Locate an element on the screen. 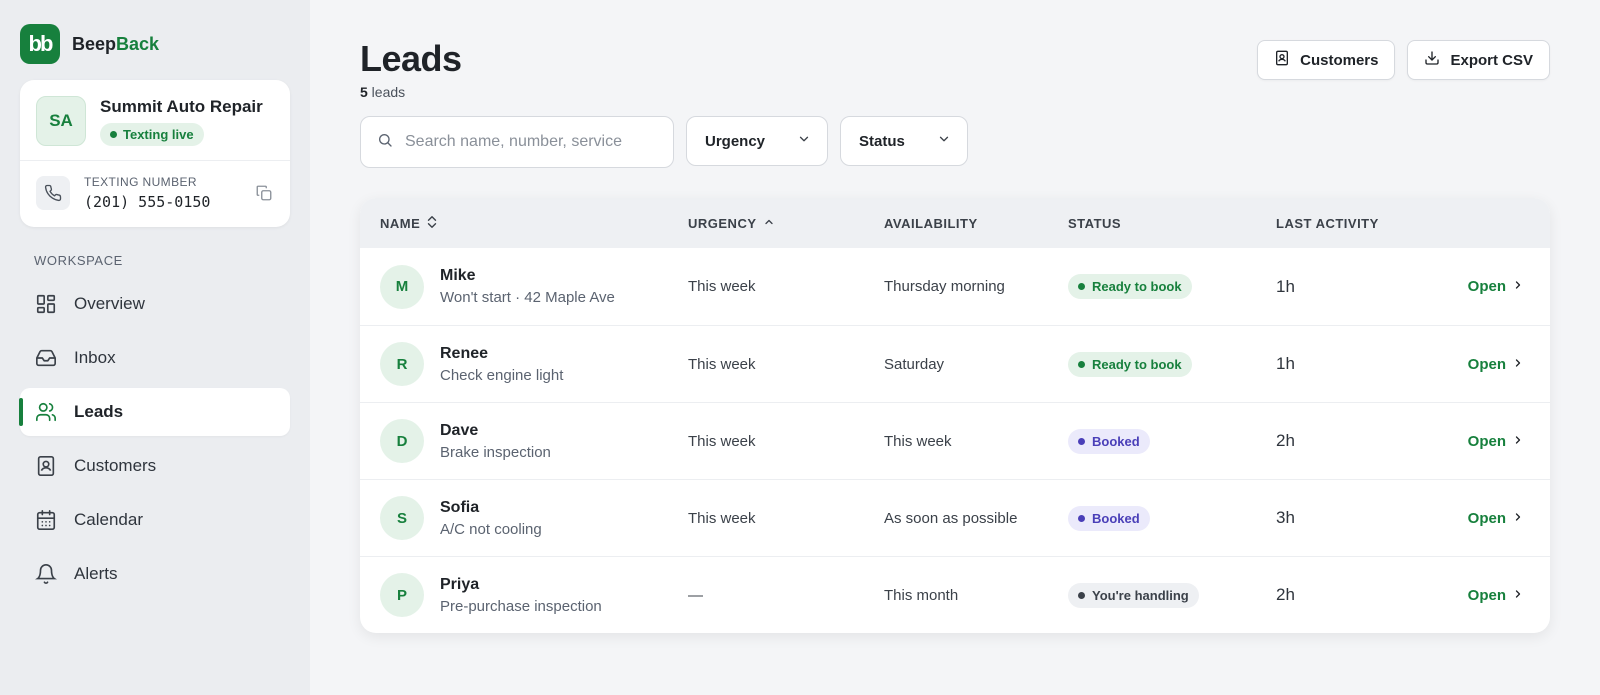  sidebar-item-calendar: Calendar is located at coordinates (155, 520).